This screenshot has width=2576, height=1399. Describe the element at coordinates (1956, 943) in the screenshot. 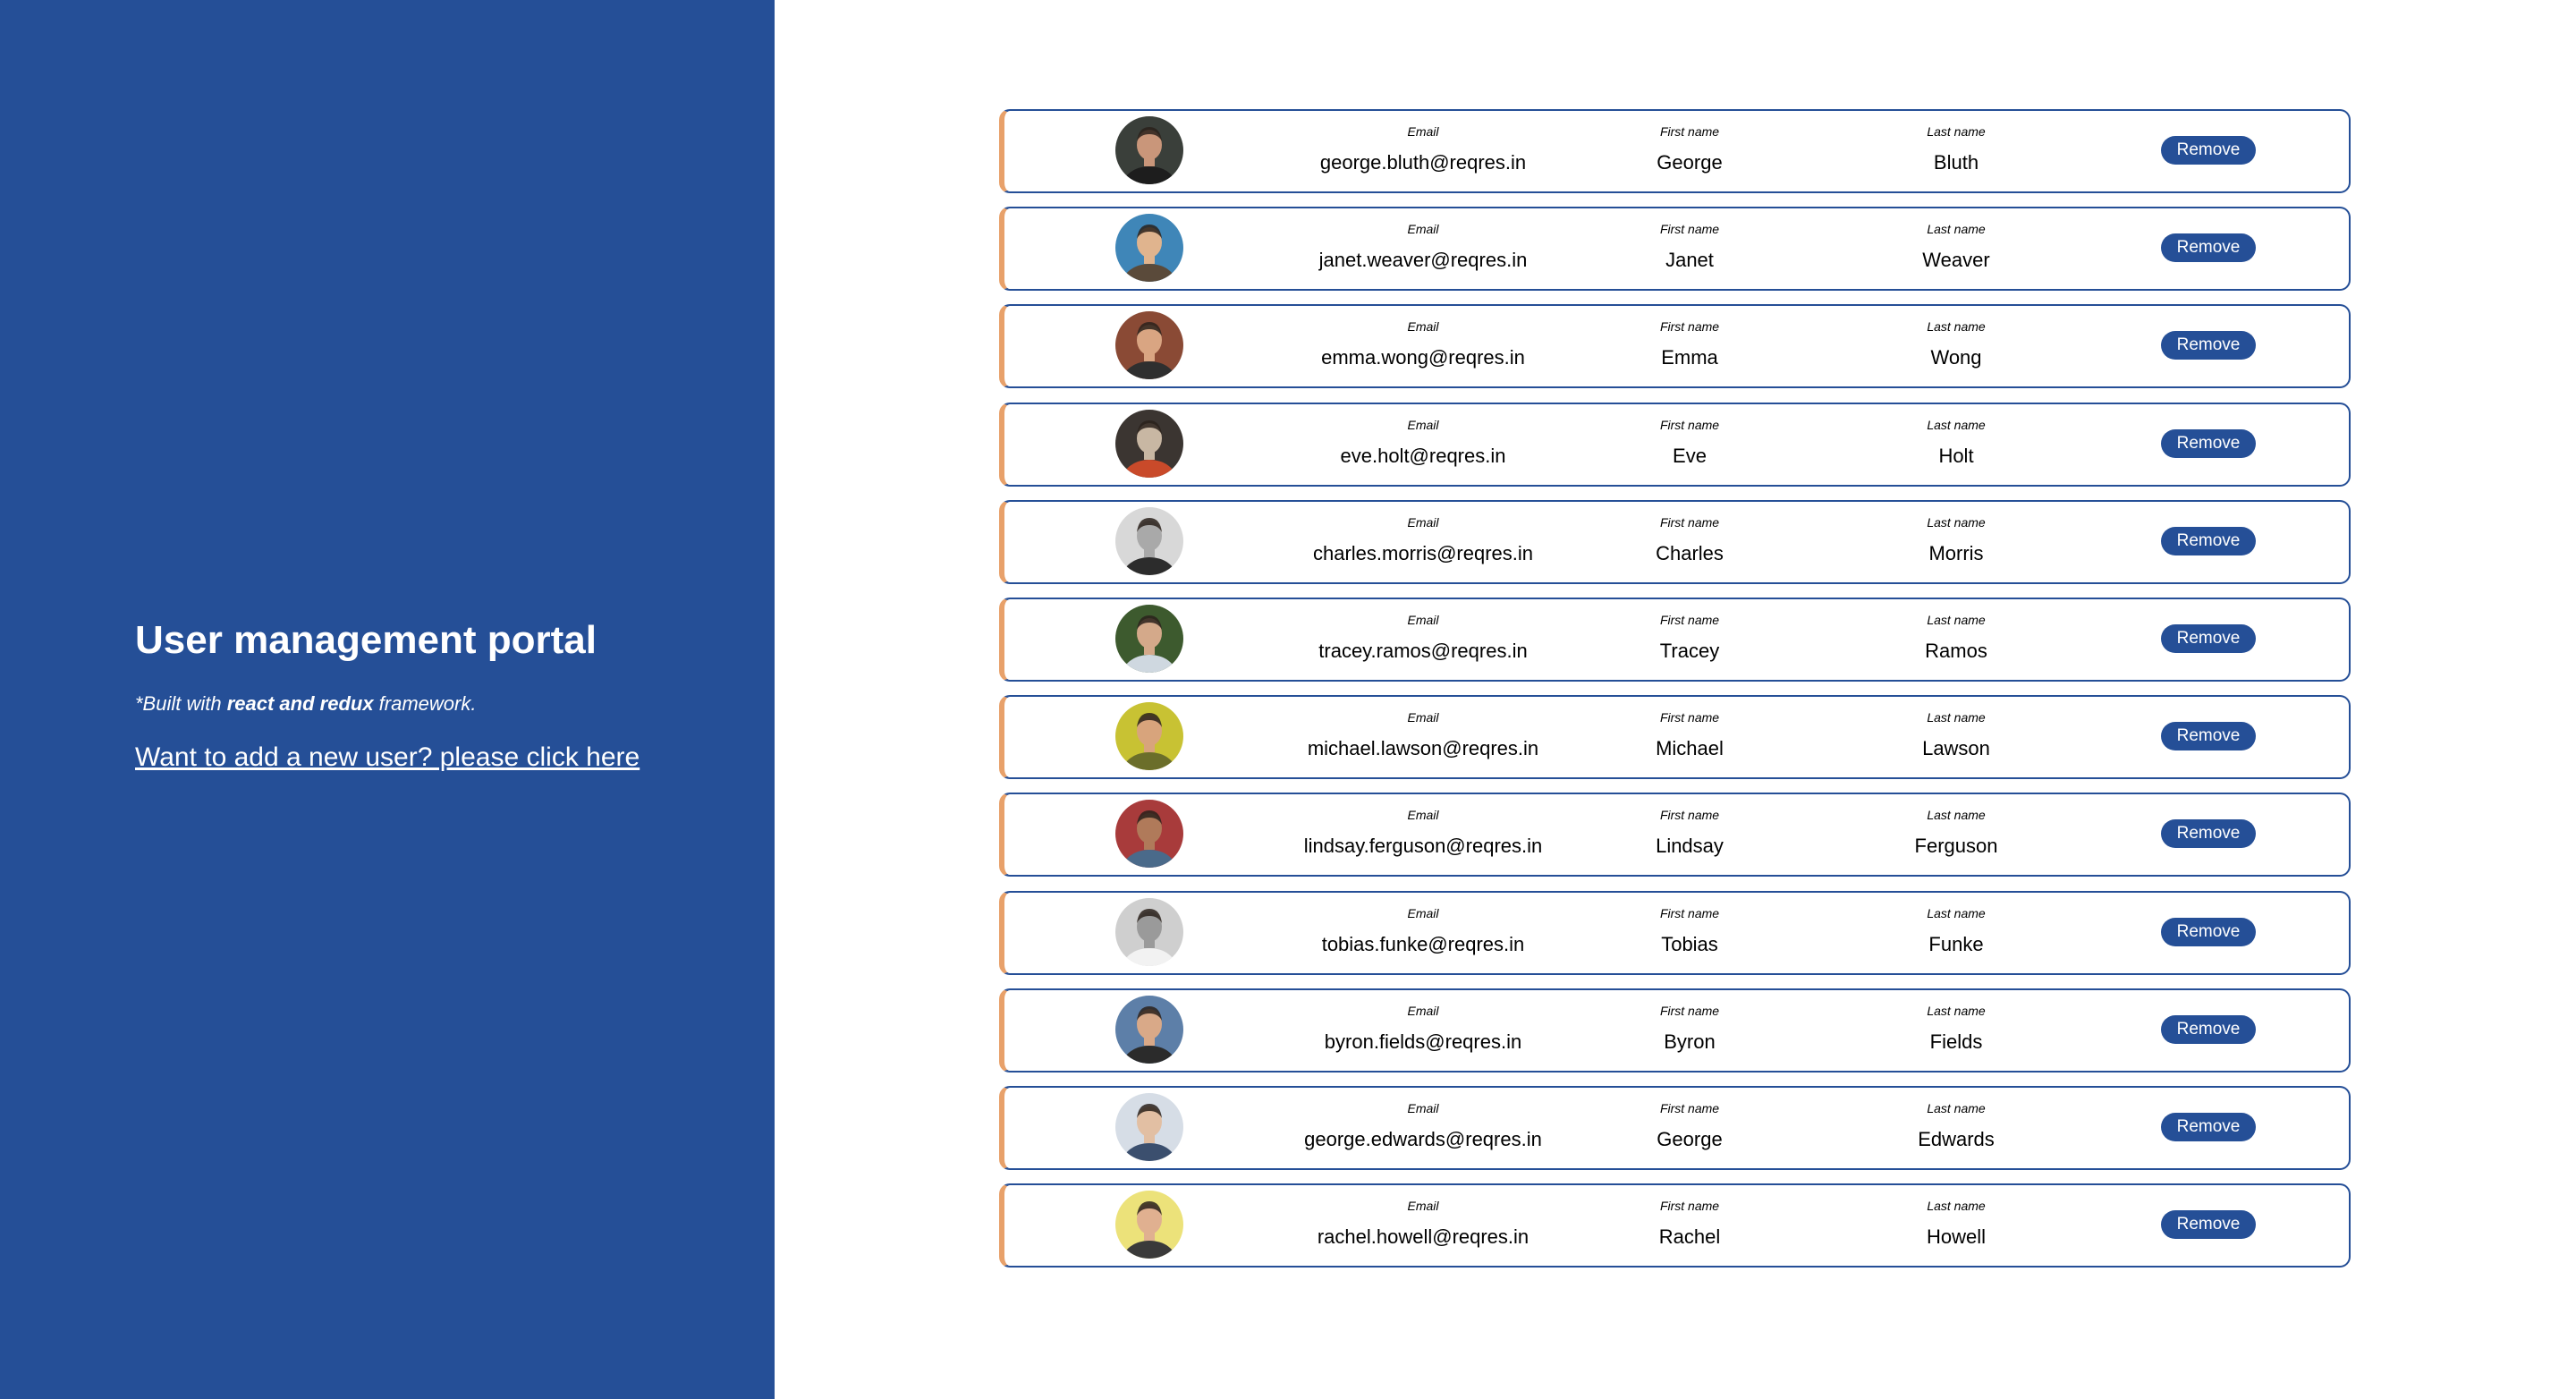

I see `last-name-value: Funke` at that location.